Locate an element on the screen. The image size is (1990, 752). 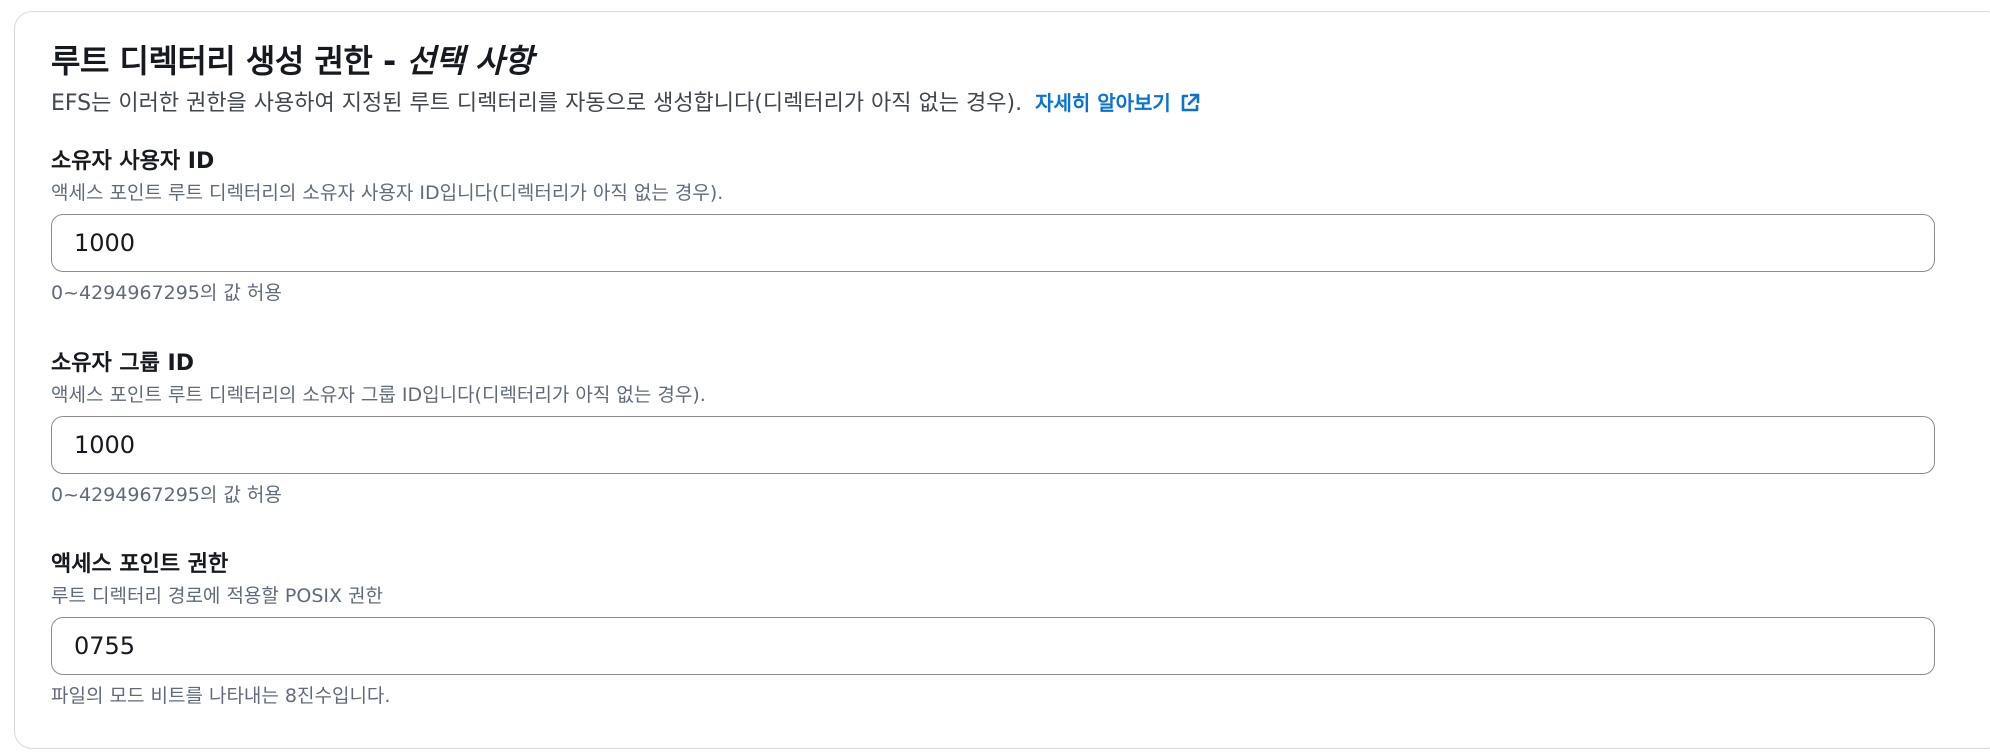
section-title: 루트 디렉터리 생성 권한 - 선택 사항 is located at coordinates (626, 61).